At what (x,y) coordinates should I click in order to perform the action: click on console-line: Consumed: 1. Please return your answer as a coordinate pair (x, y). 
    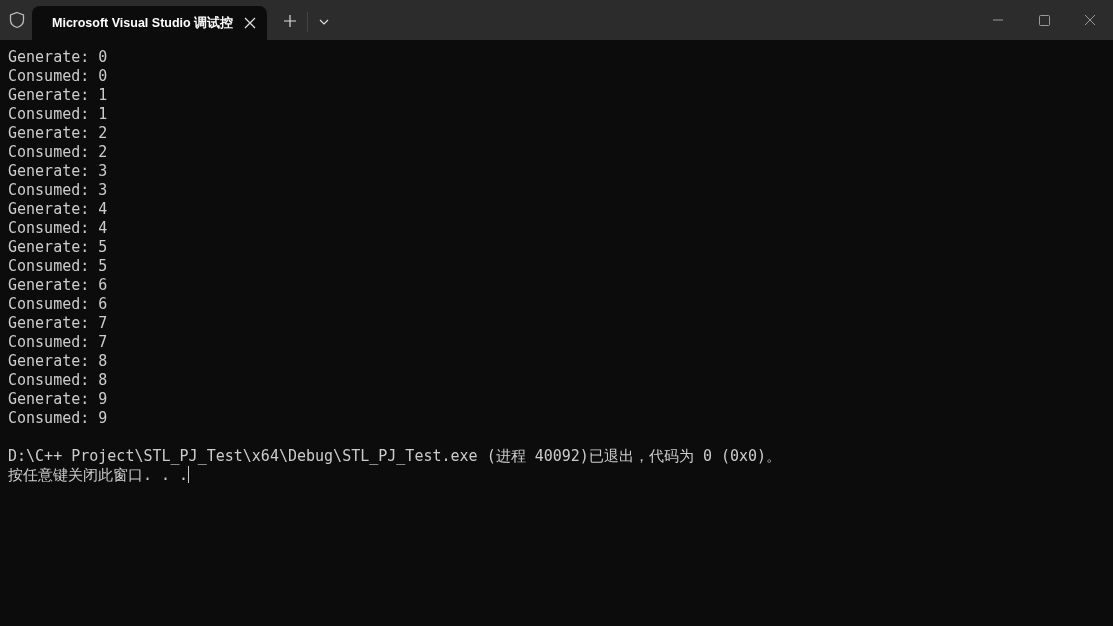
    Looking at the image, I should click on (58, 114).